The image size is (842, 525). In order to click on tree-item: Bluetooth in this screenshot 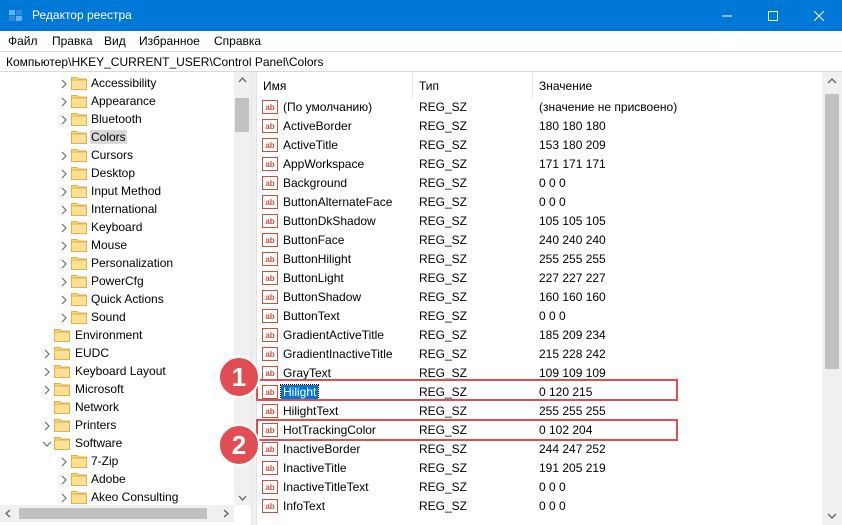, I will do `click(117, 119)`.